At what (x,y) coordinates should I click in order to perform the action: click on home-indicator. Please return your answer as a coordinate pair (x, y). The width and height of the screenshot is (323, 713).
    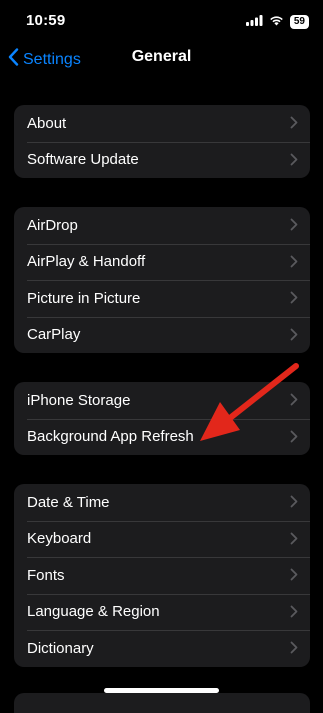
    Looking at the image, I should click on (161, 690).